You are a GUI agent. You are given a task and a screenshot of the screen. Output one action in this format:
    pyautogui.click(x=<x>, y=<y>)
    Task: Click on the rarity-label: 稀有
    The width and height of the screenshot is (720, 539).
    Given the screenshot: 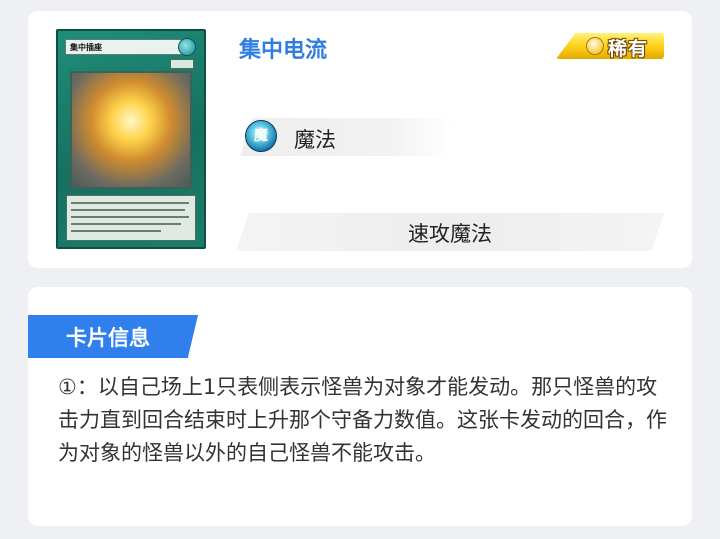 What is the action you would take?
    pyautogui.click(x=628, y=49)
    